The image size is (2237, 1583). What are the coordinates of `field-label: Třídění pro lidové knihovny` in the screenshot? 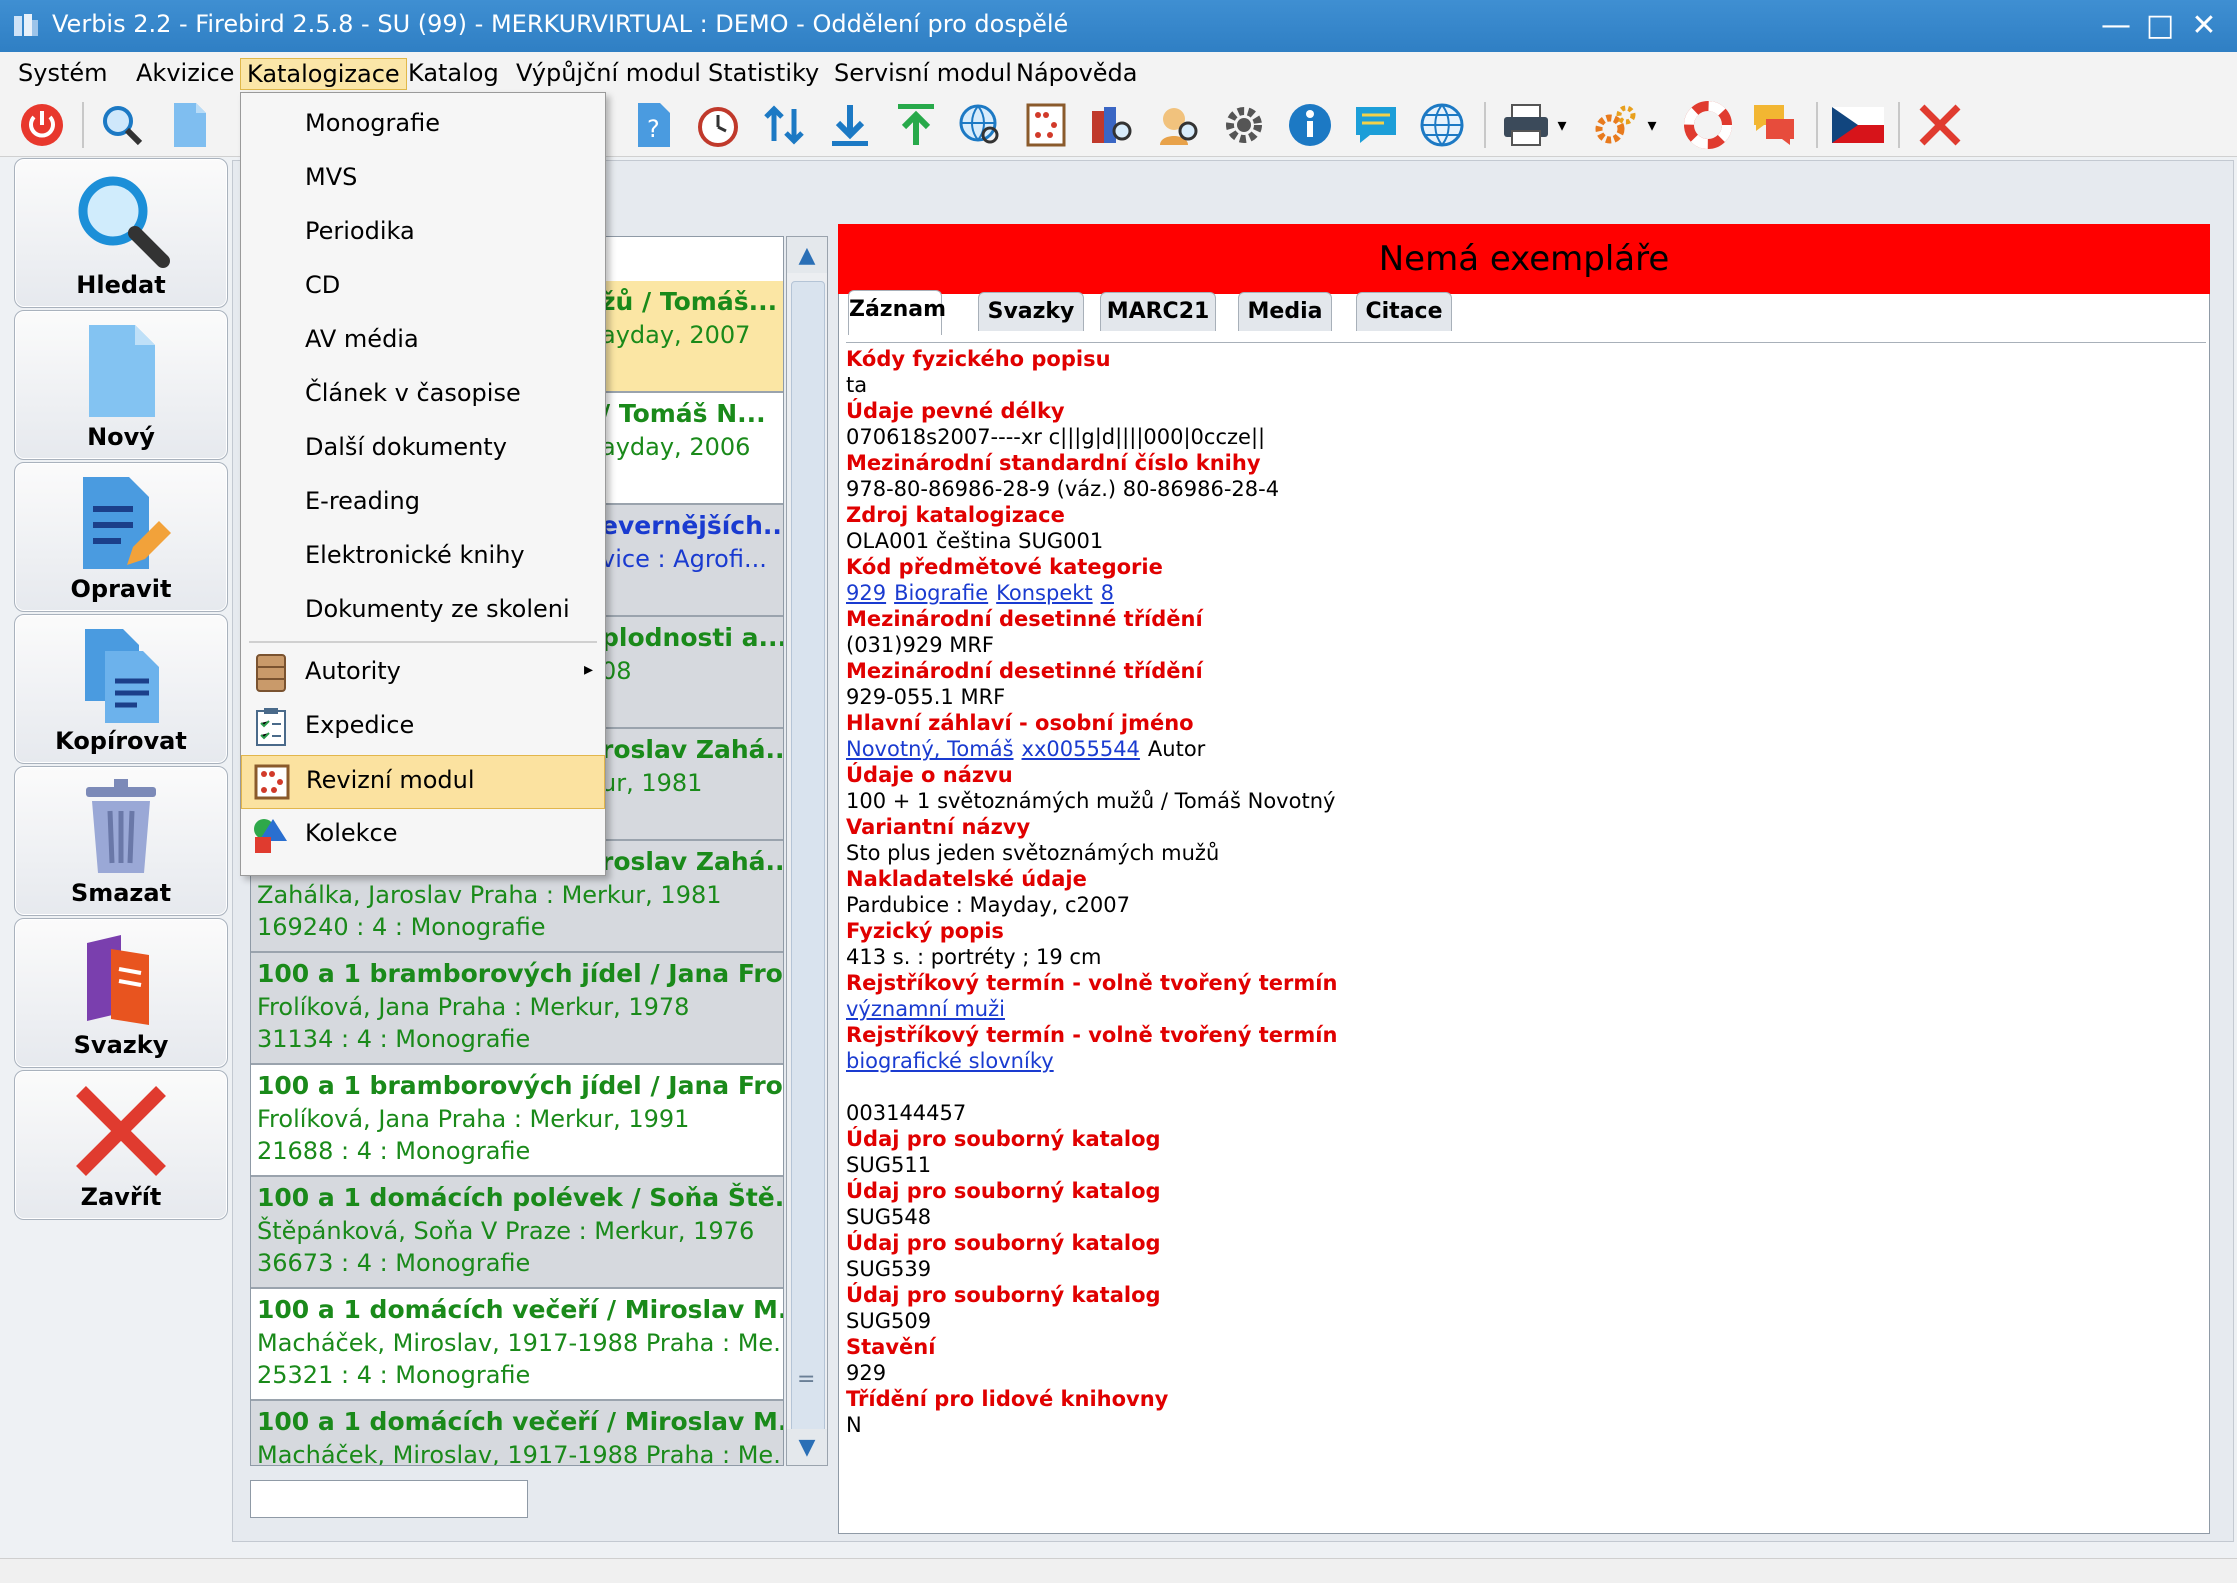 It's located at (1007, 1399).